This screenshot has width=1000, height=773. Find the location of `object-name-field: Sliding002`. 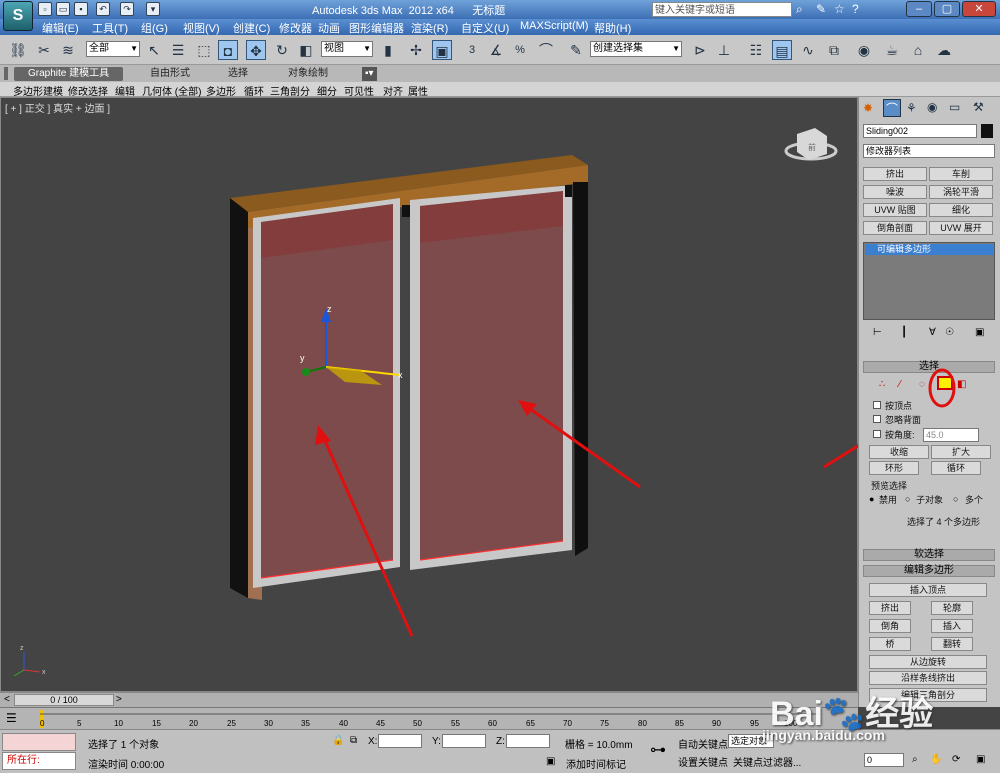

object-name-field: Sliding002 is located at coordinates (920, 131).